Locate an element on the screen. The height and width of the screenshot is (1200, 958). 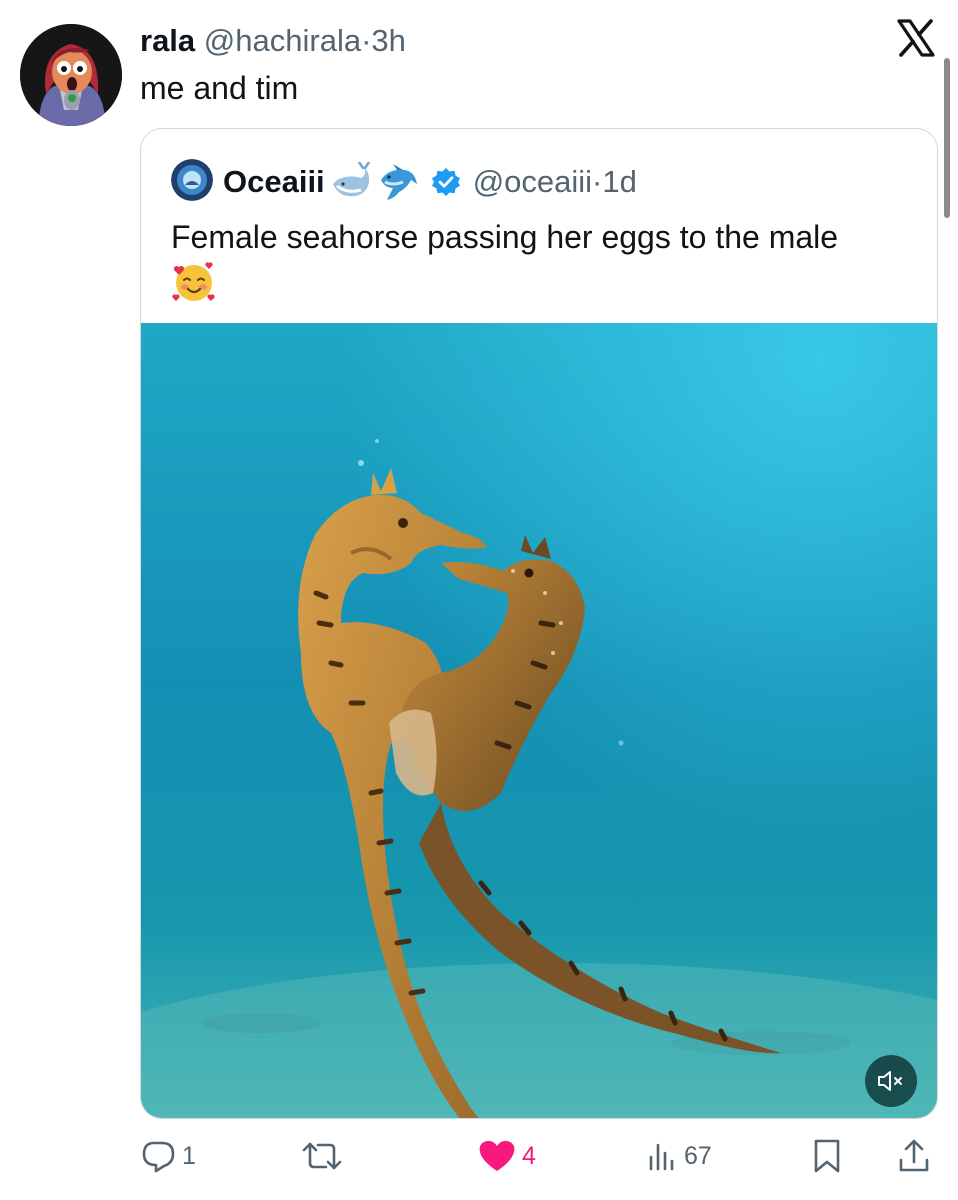
dolphin-emoji is located at coordinates (399, 182).